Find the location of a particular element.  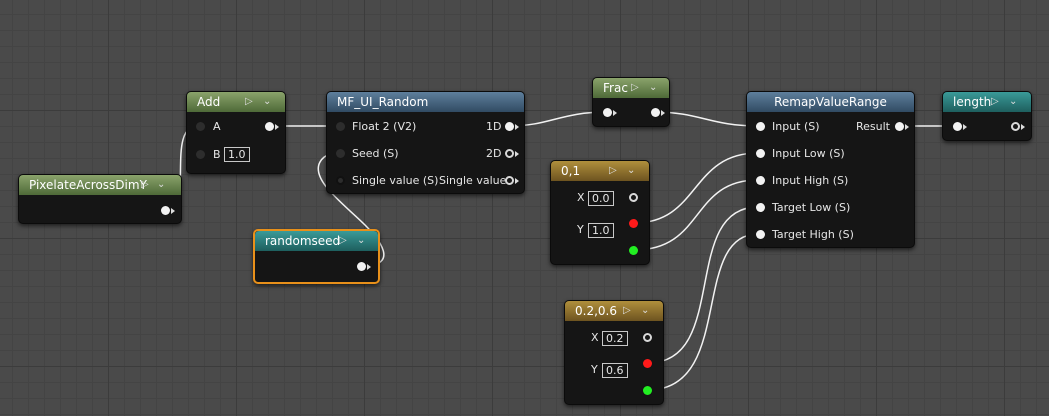

node-header: RemapValueRange is located at coordinates (830, 102).